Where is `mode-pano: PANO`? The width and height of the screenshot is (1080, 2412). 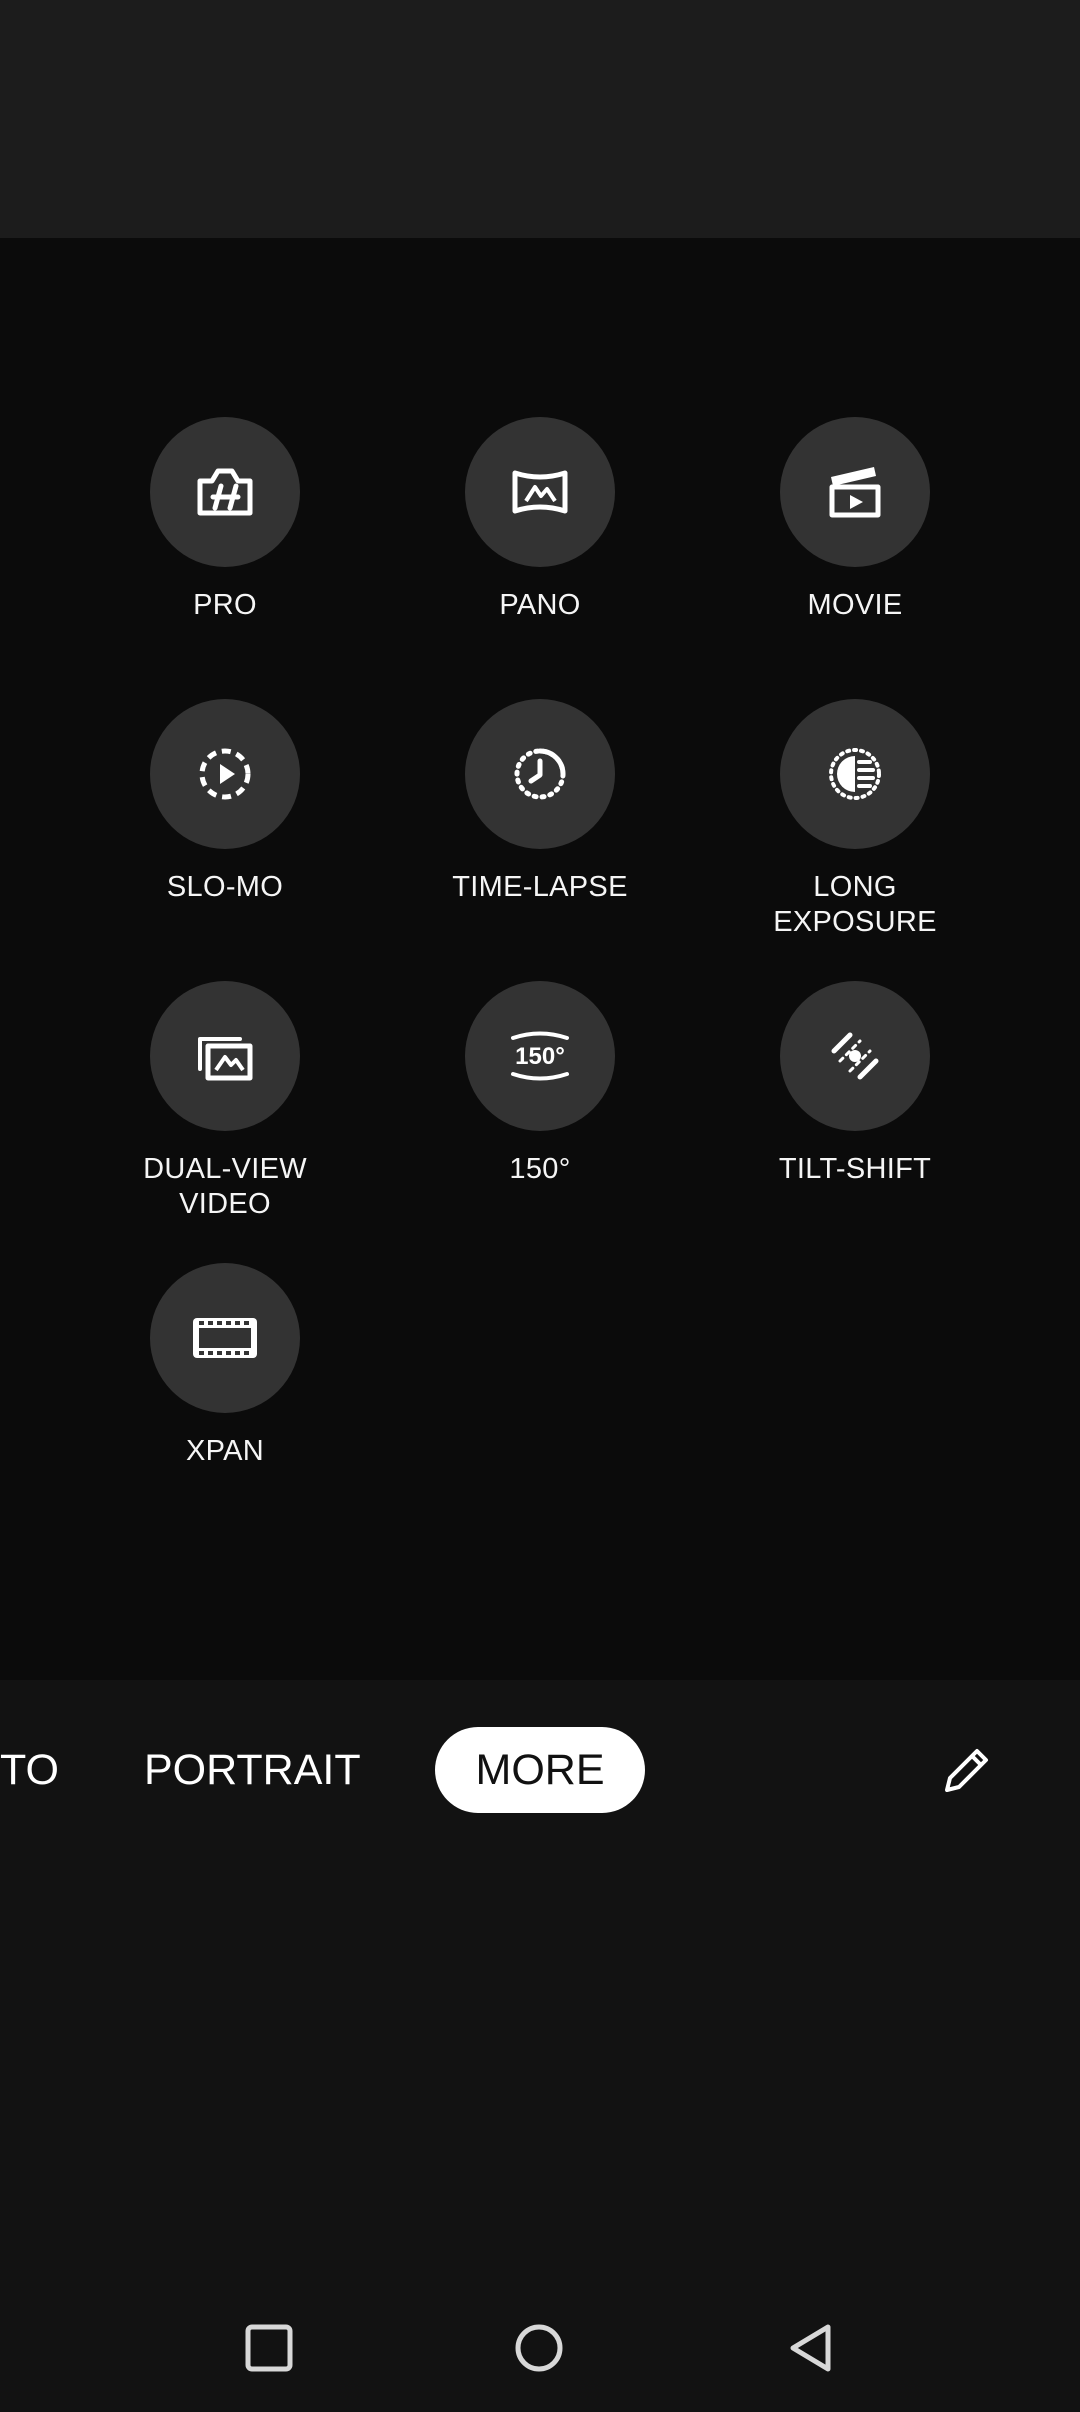
mode-pano: PANO is located at coordinates (540, 520).